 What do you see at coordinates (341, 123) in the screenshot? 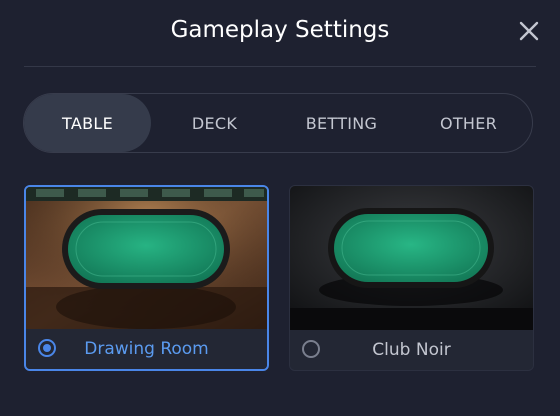
I see `tab-betting: BETTING` at bounding box center [341, 123].